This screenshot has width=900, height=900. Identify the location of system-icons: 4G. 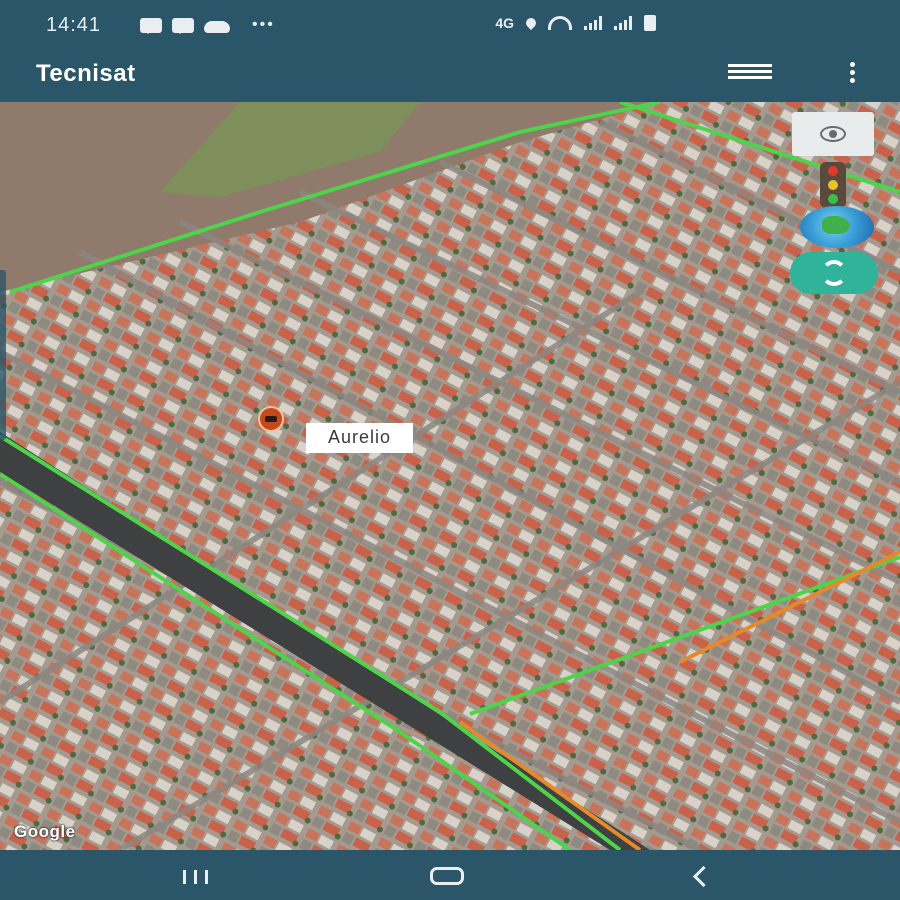
(575, 23).